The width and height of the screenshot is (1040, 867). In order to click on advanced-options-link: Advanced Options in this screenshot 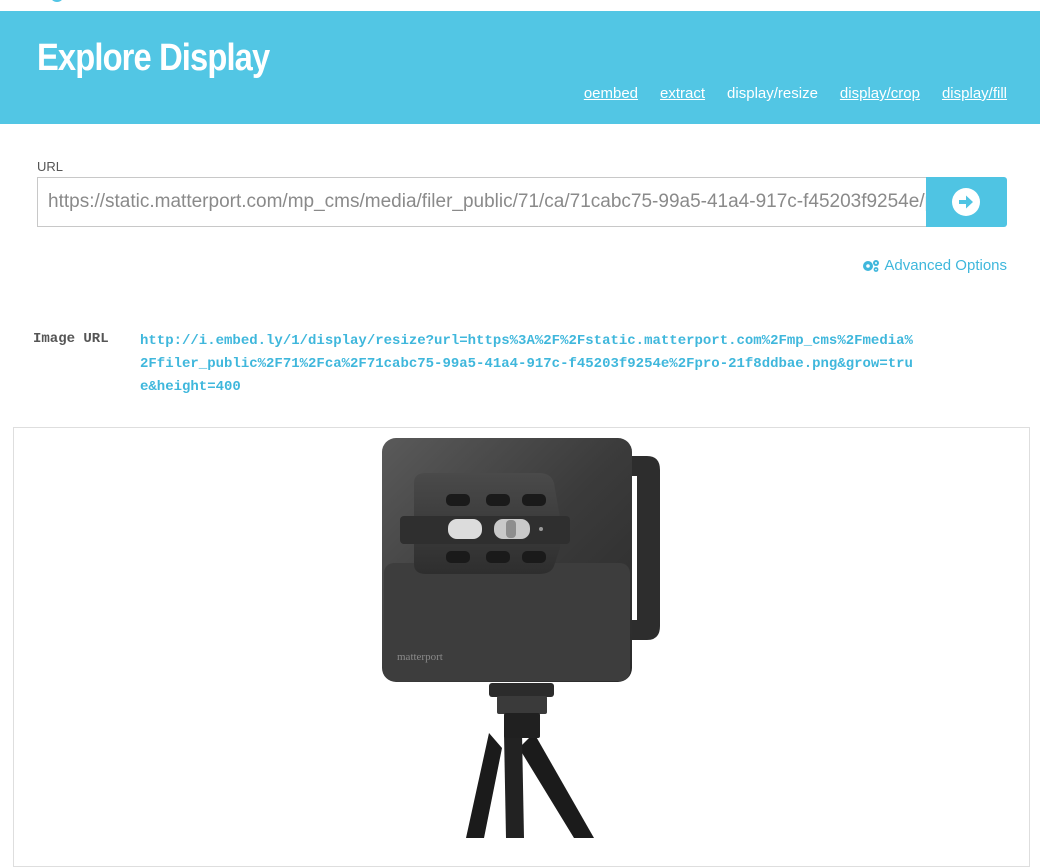, I will do `click(934, 265)`.